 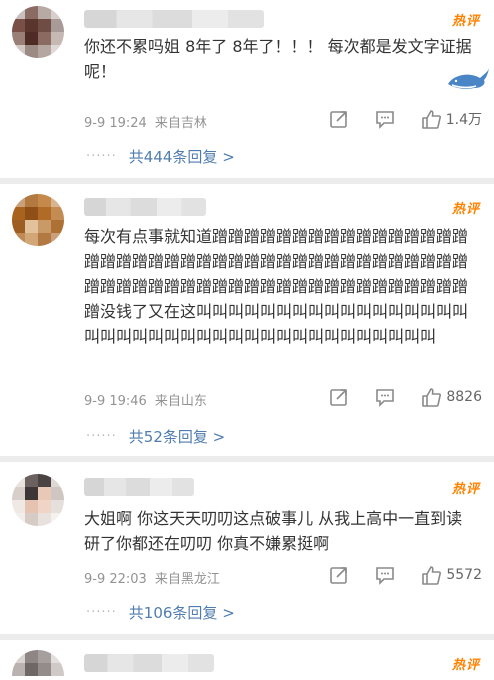 What do you see at coordinates (180, 123) in the screenshot?
I see `comment-location: 来自吉林` at bounding box center [180, 123].